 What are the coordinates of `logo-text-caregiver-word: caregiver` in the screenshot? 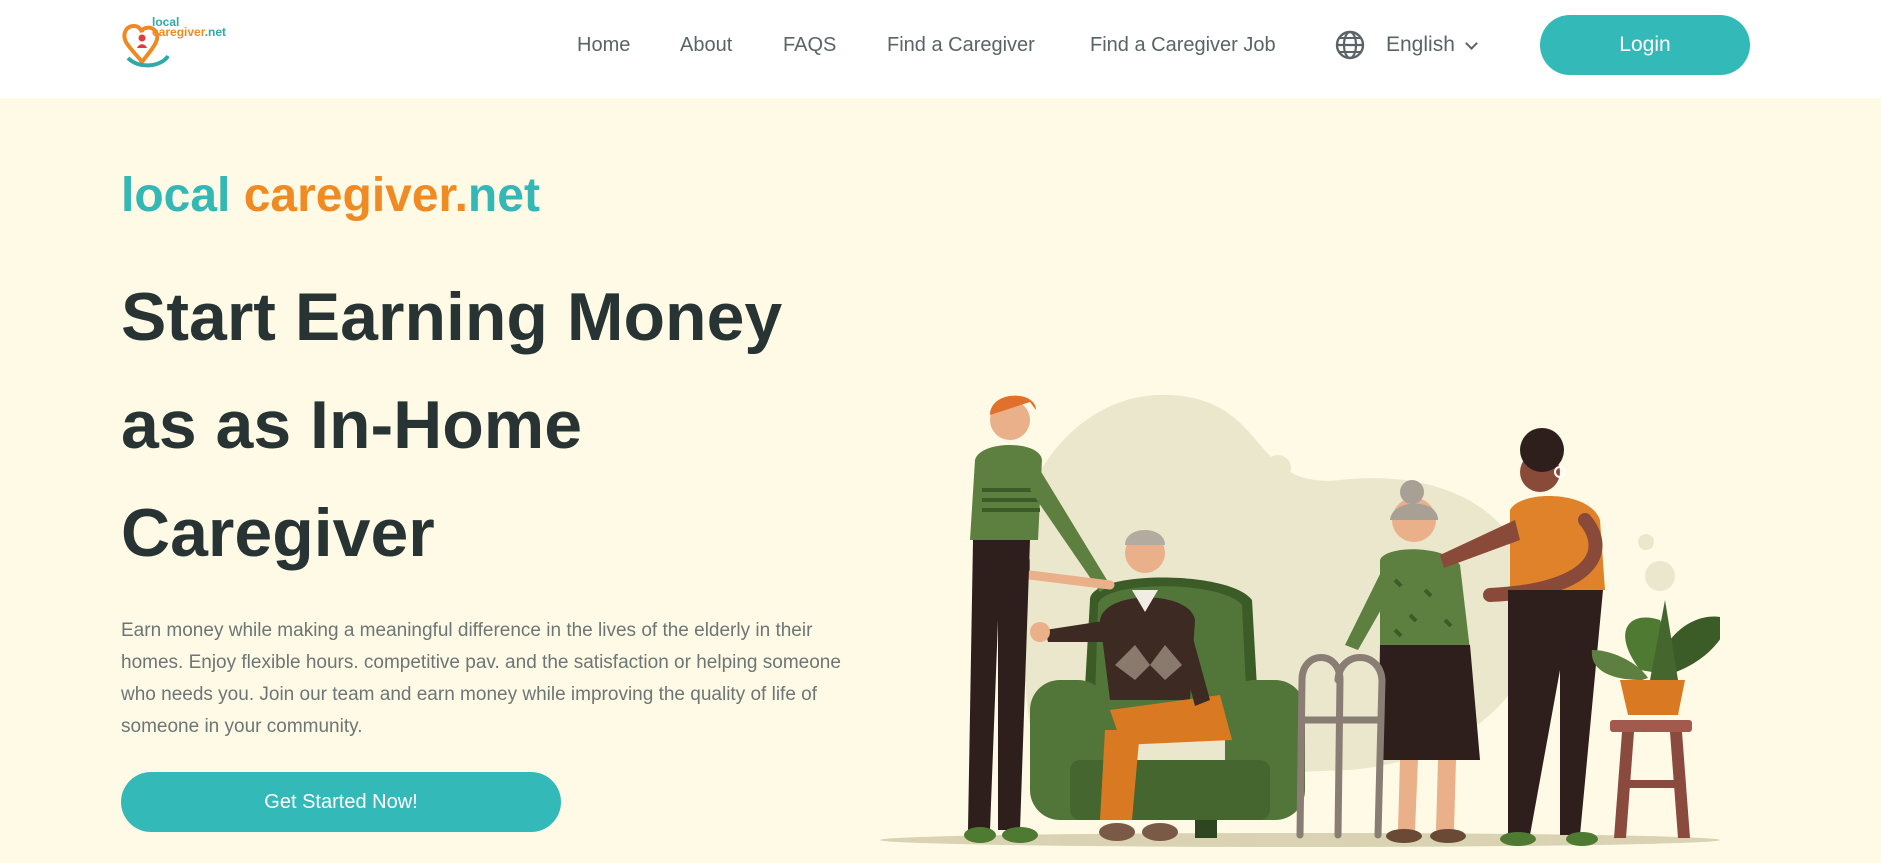 It's located at (178, 32).